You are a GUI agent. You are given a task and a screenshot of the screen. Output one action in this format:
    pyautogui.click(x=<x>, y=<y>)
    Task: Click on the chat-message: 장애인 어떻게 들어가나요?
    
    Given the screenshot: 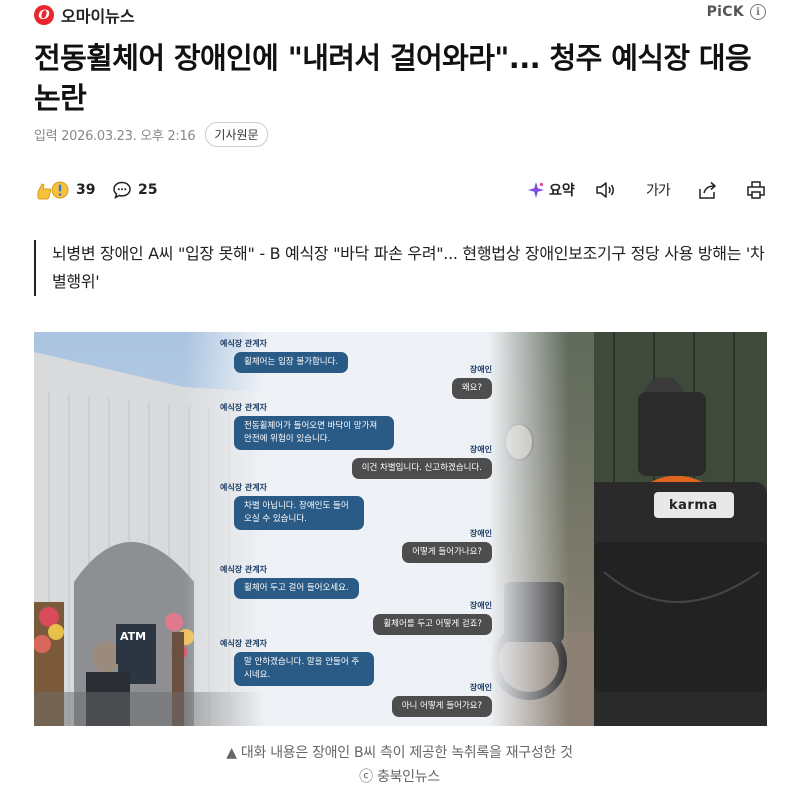 What is the action you would take?
    pyautogui.click(x=447, y=545)
    